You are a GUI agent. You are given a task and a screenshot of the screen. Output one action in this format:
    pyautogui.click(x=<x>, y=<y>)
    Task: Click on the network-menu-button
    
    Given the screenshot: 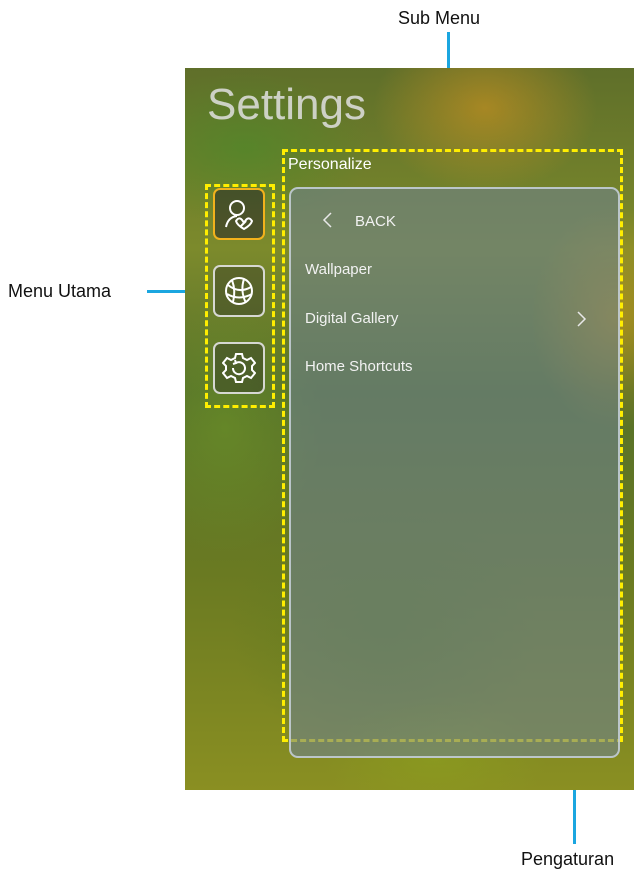 What is the action you would take?
    pyautogui.click(x=239, y=291)
    